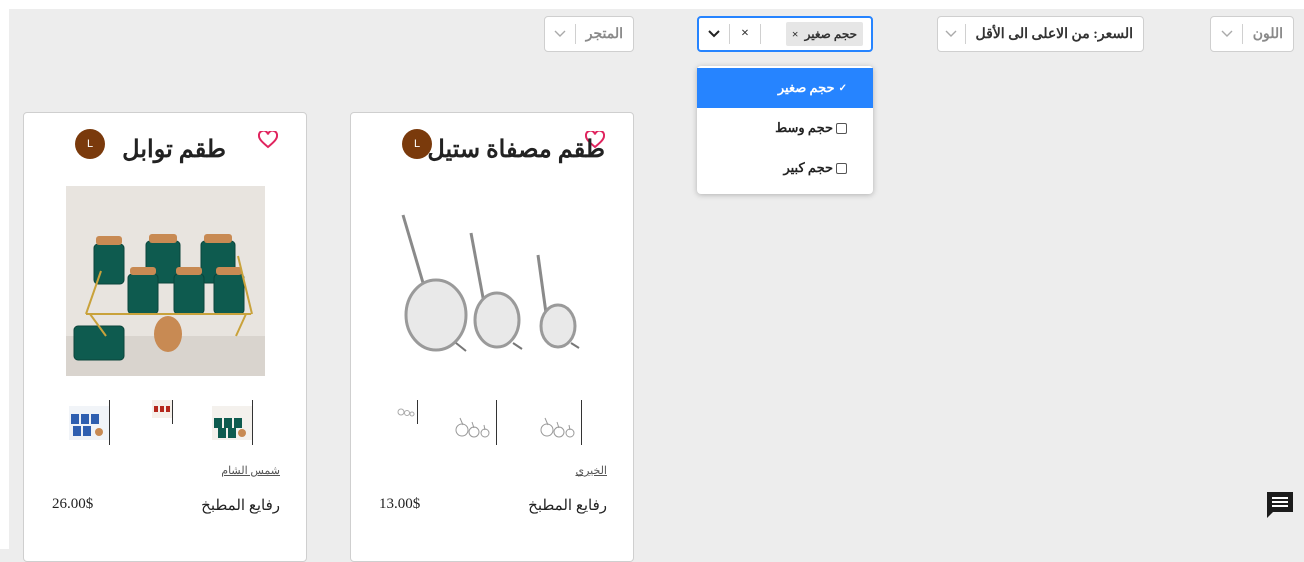 Image resolution: width=1304 pixels, height=562 pixels. Describe the element at coordinates (250, 470) in the screenshot. I see `store-link: شمس الشام` at that location.